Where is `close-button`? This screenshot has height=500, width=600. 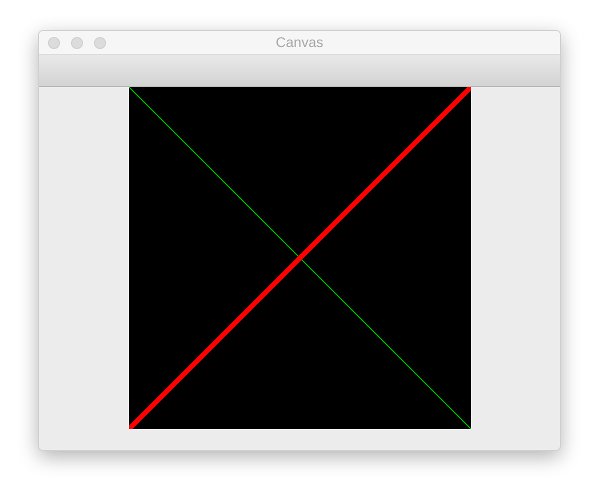
close-button is located at coordinates (54, 43).